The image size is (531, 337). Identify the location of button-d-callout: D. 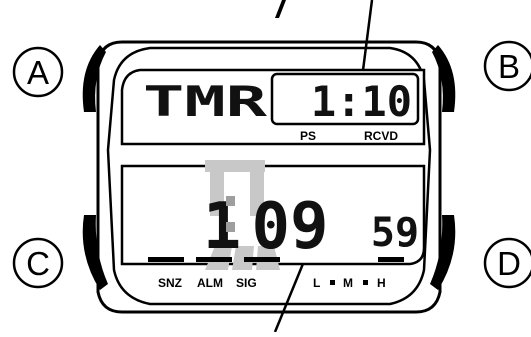
(507, 263).